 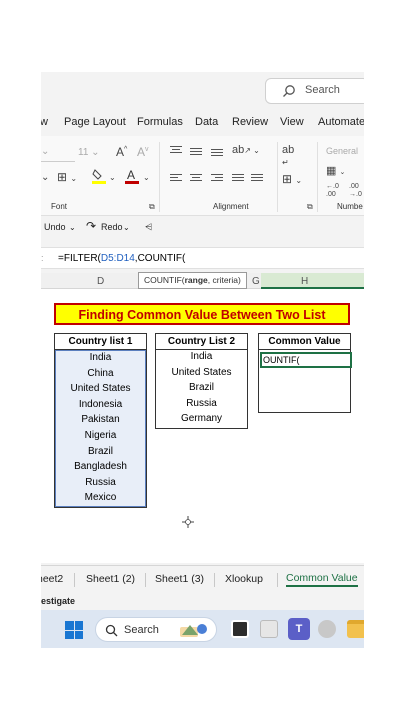 What do you see at coordinates (288, 156) in the screenshot?
I see `wrap-text-icon: ab ↵` at bounding box center [288, 156].